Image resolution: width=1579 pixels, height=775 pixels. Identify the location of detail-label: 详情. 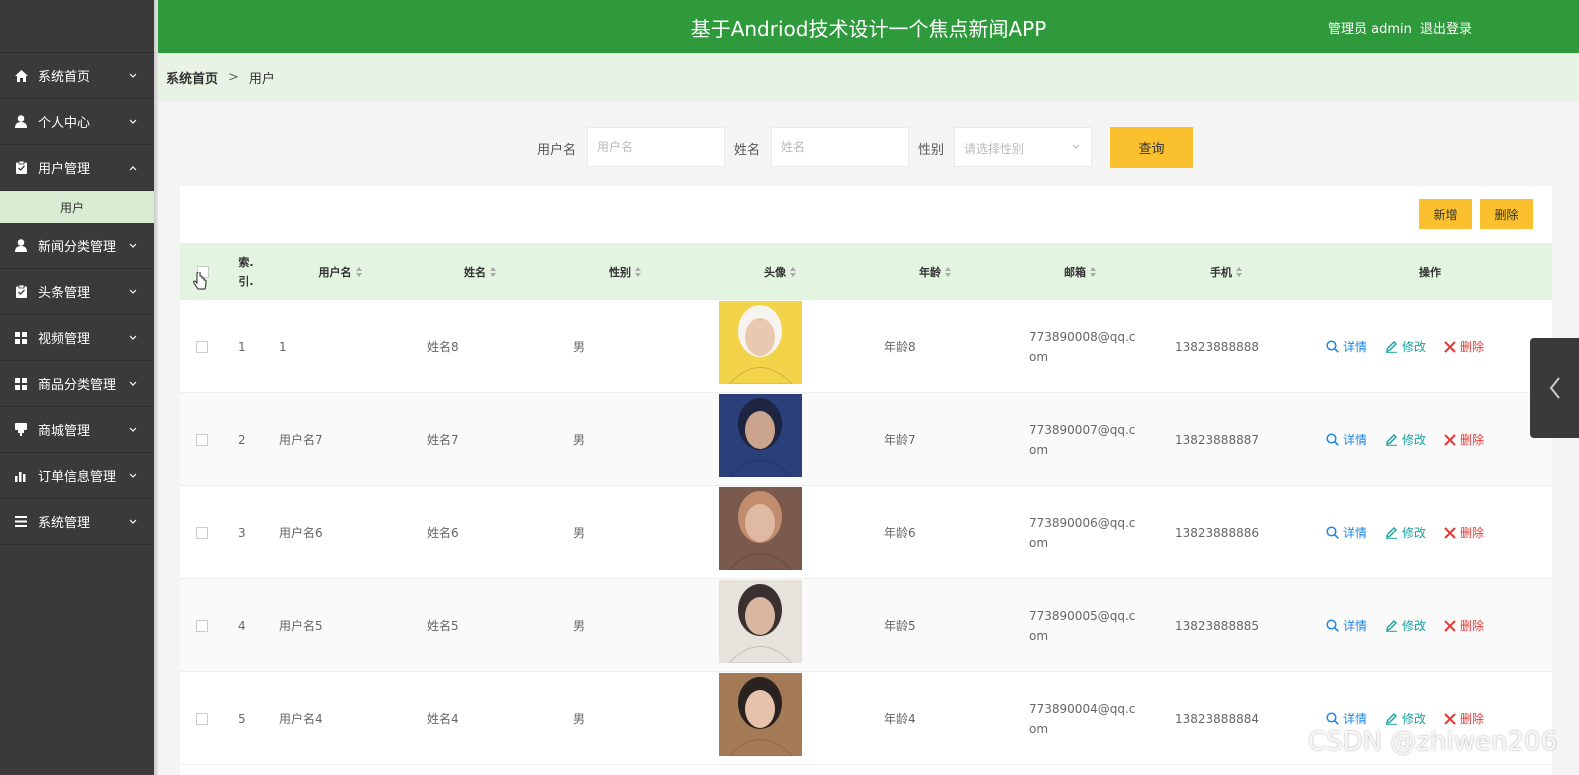
(1355, 440).